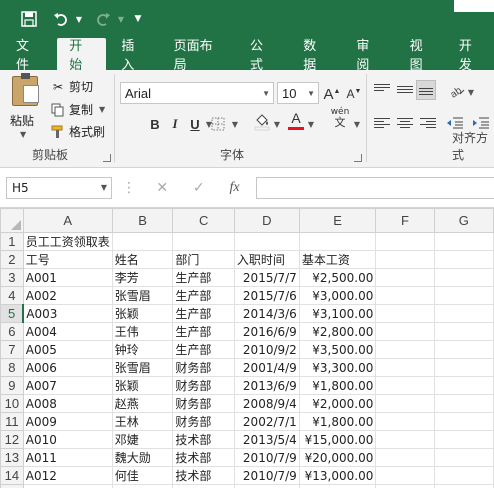 The width and height of the screenshot is (494, 488). Describe the element at coordinates (354, 94) in the screenshot. I see `decrease-font-size-button: A▼` at that location.